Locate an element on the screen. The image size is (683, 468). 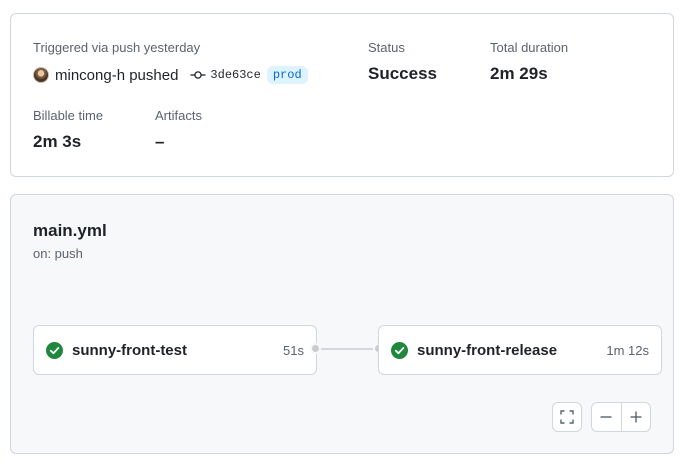
zoom-in-button is located at coordinates (636, 417).